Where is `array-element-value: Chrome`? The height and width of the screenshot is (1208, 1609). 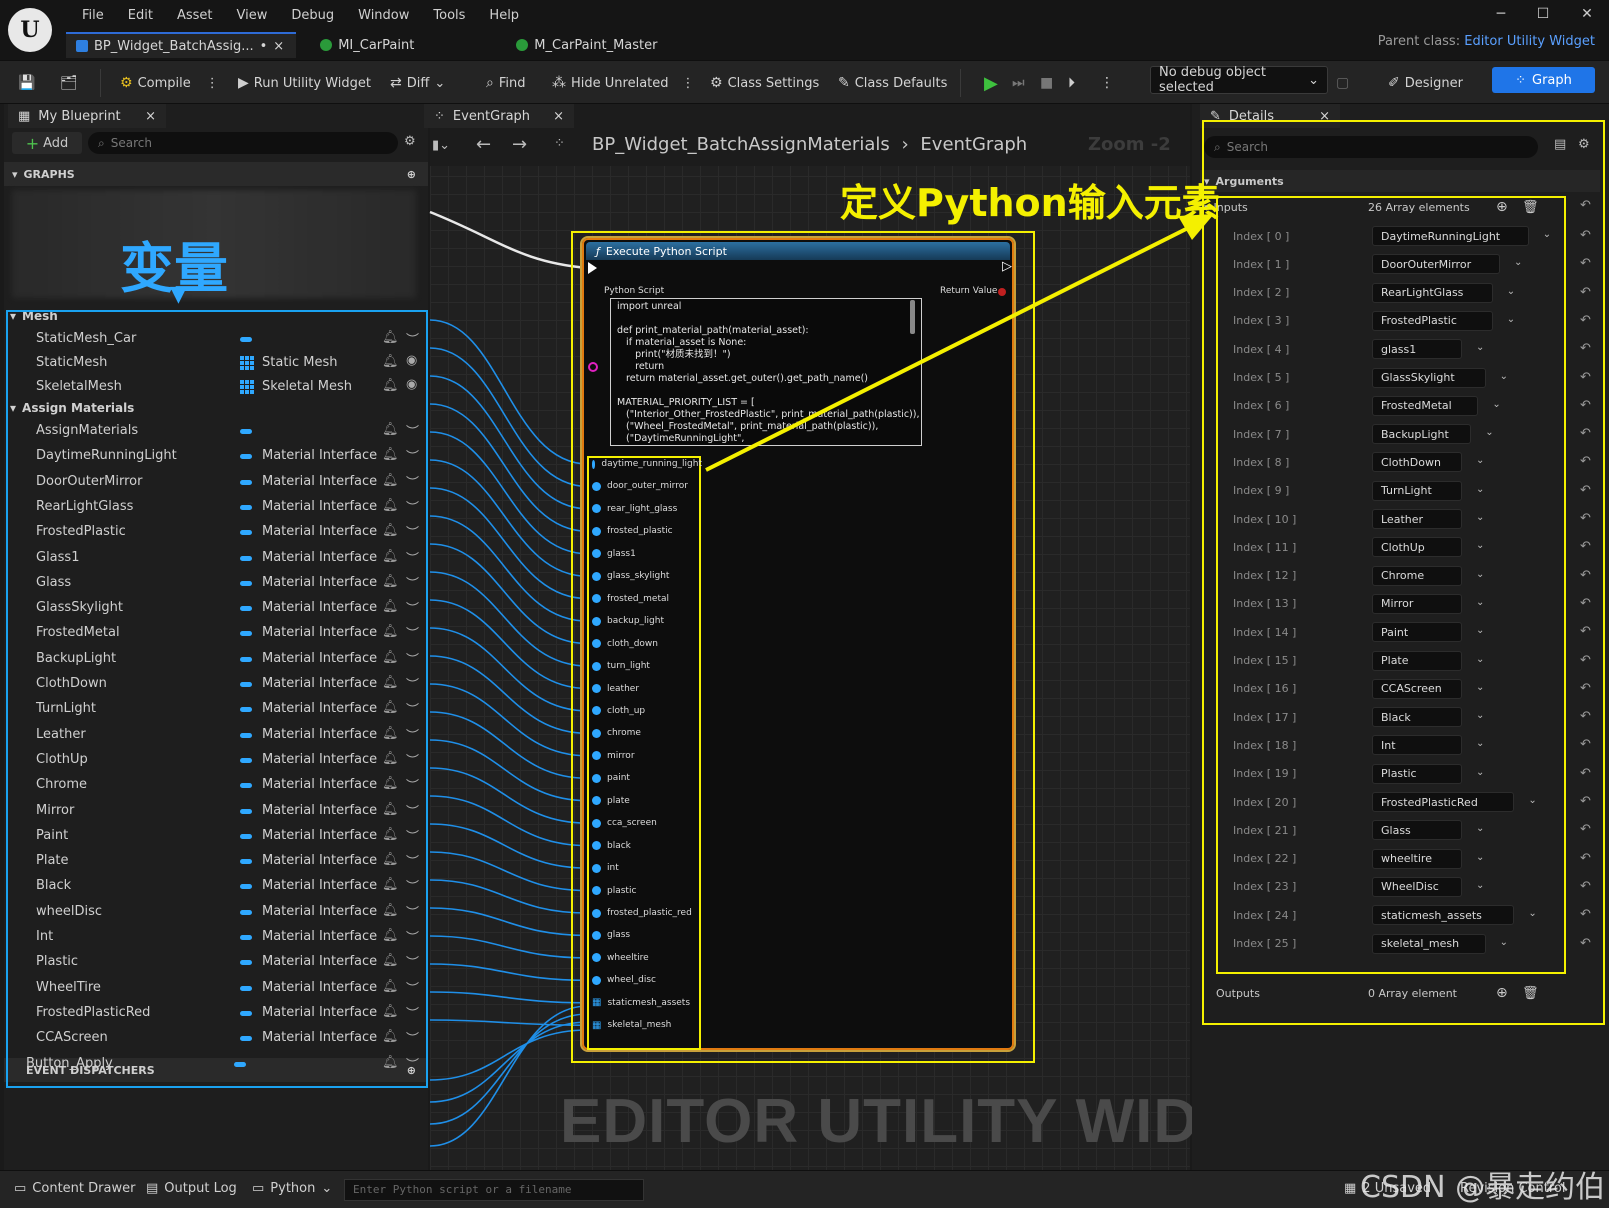
array-element-value: Chrome is located at coordinates (1417, 575).